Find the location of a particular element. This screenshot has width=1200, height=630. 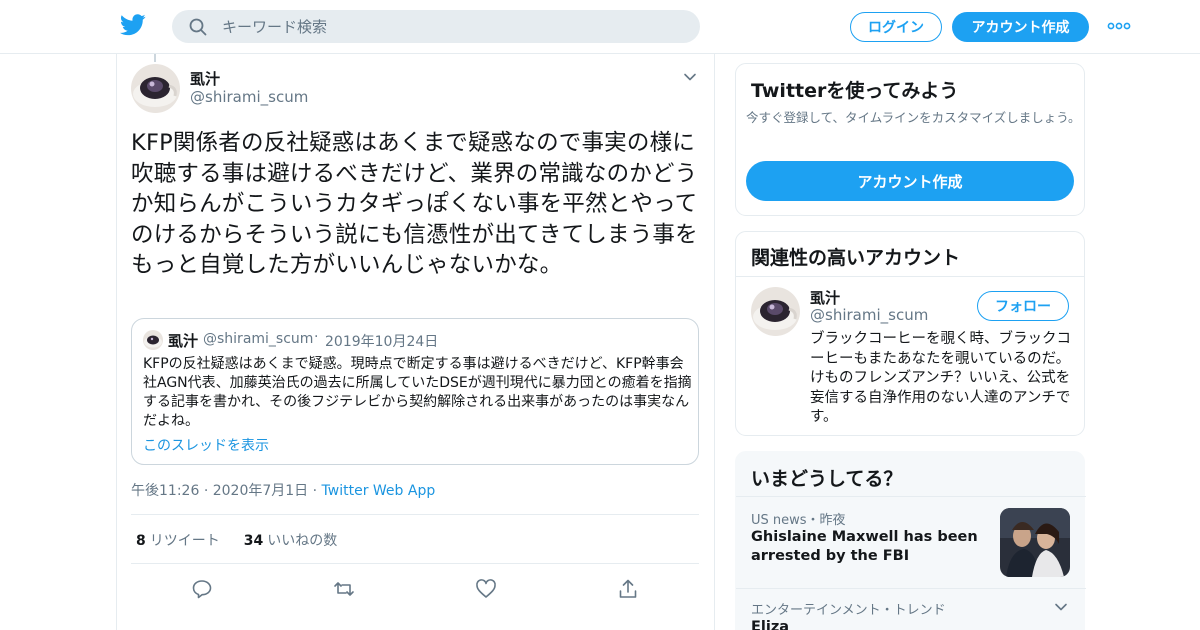

retweet-icon is located at coordinates (344, 589).